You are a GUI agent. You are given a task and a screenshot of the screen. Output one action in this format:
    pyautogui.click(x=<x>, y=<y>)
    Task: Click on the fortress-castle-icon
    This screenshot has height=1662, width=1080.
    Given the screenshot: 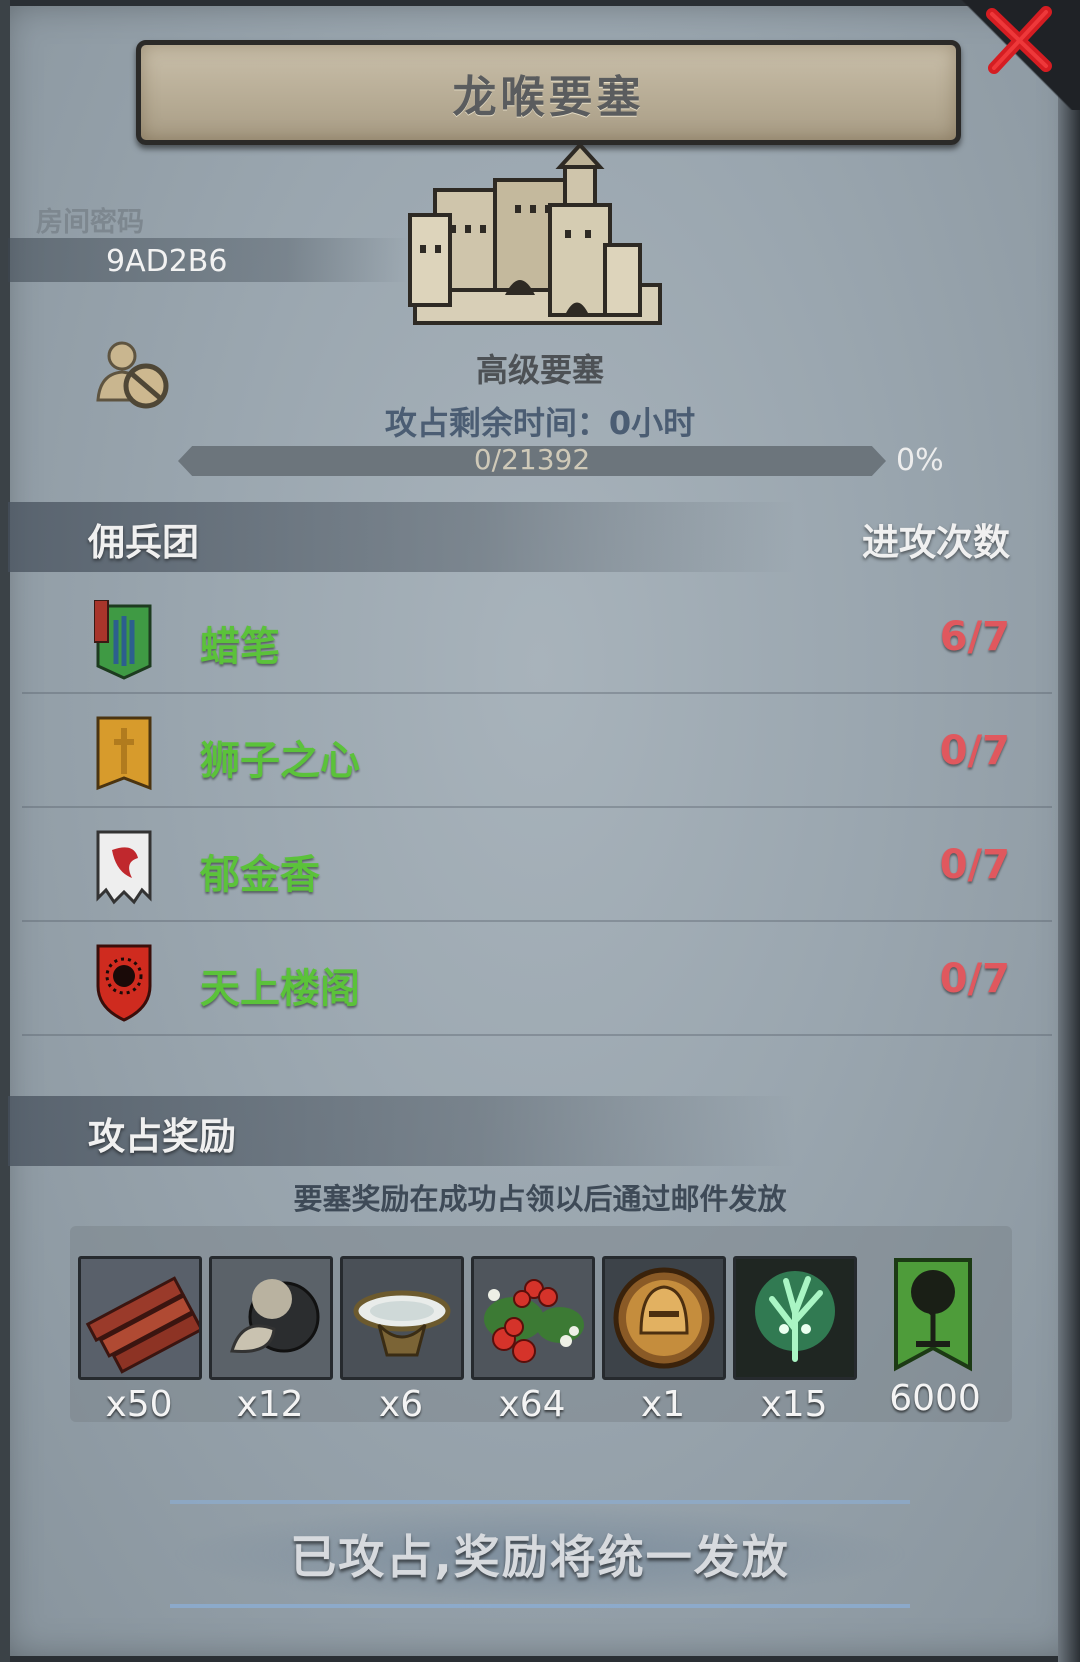 What is the action you would take?
    pyautogui.click(x=535, y=235)
    